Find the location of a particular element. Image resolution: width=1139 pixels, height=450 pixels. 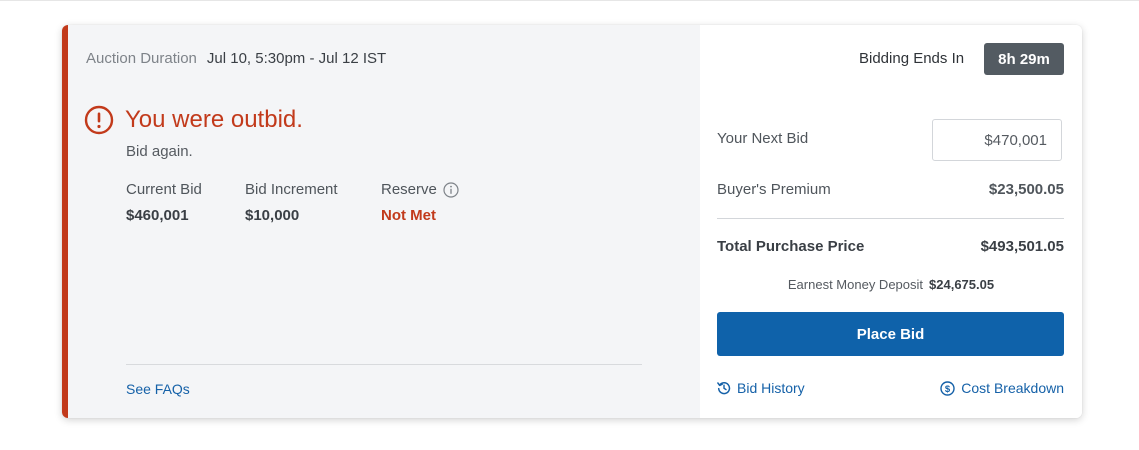

current-bid-stat: Current Bid $460,001 is located at coordinates (164, 202).